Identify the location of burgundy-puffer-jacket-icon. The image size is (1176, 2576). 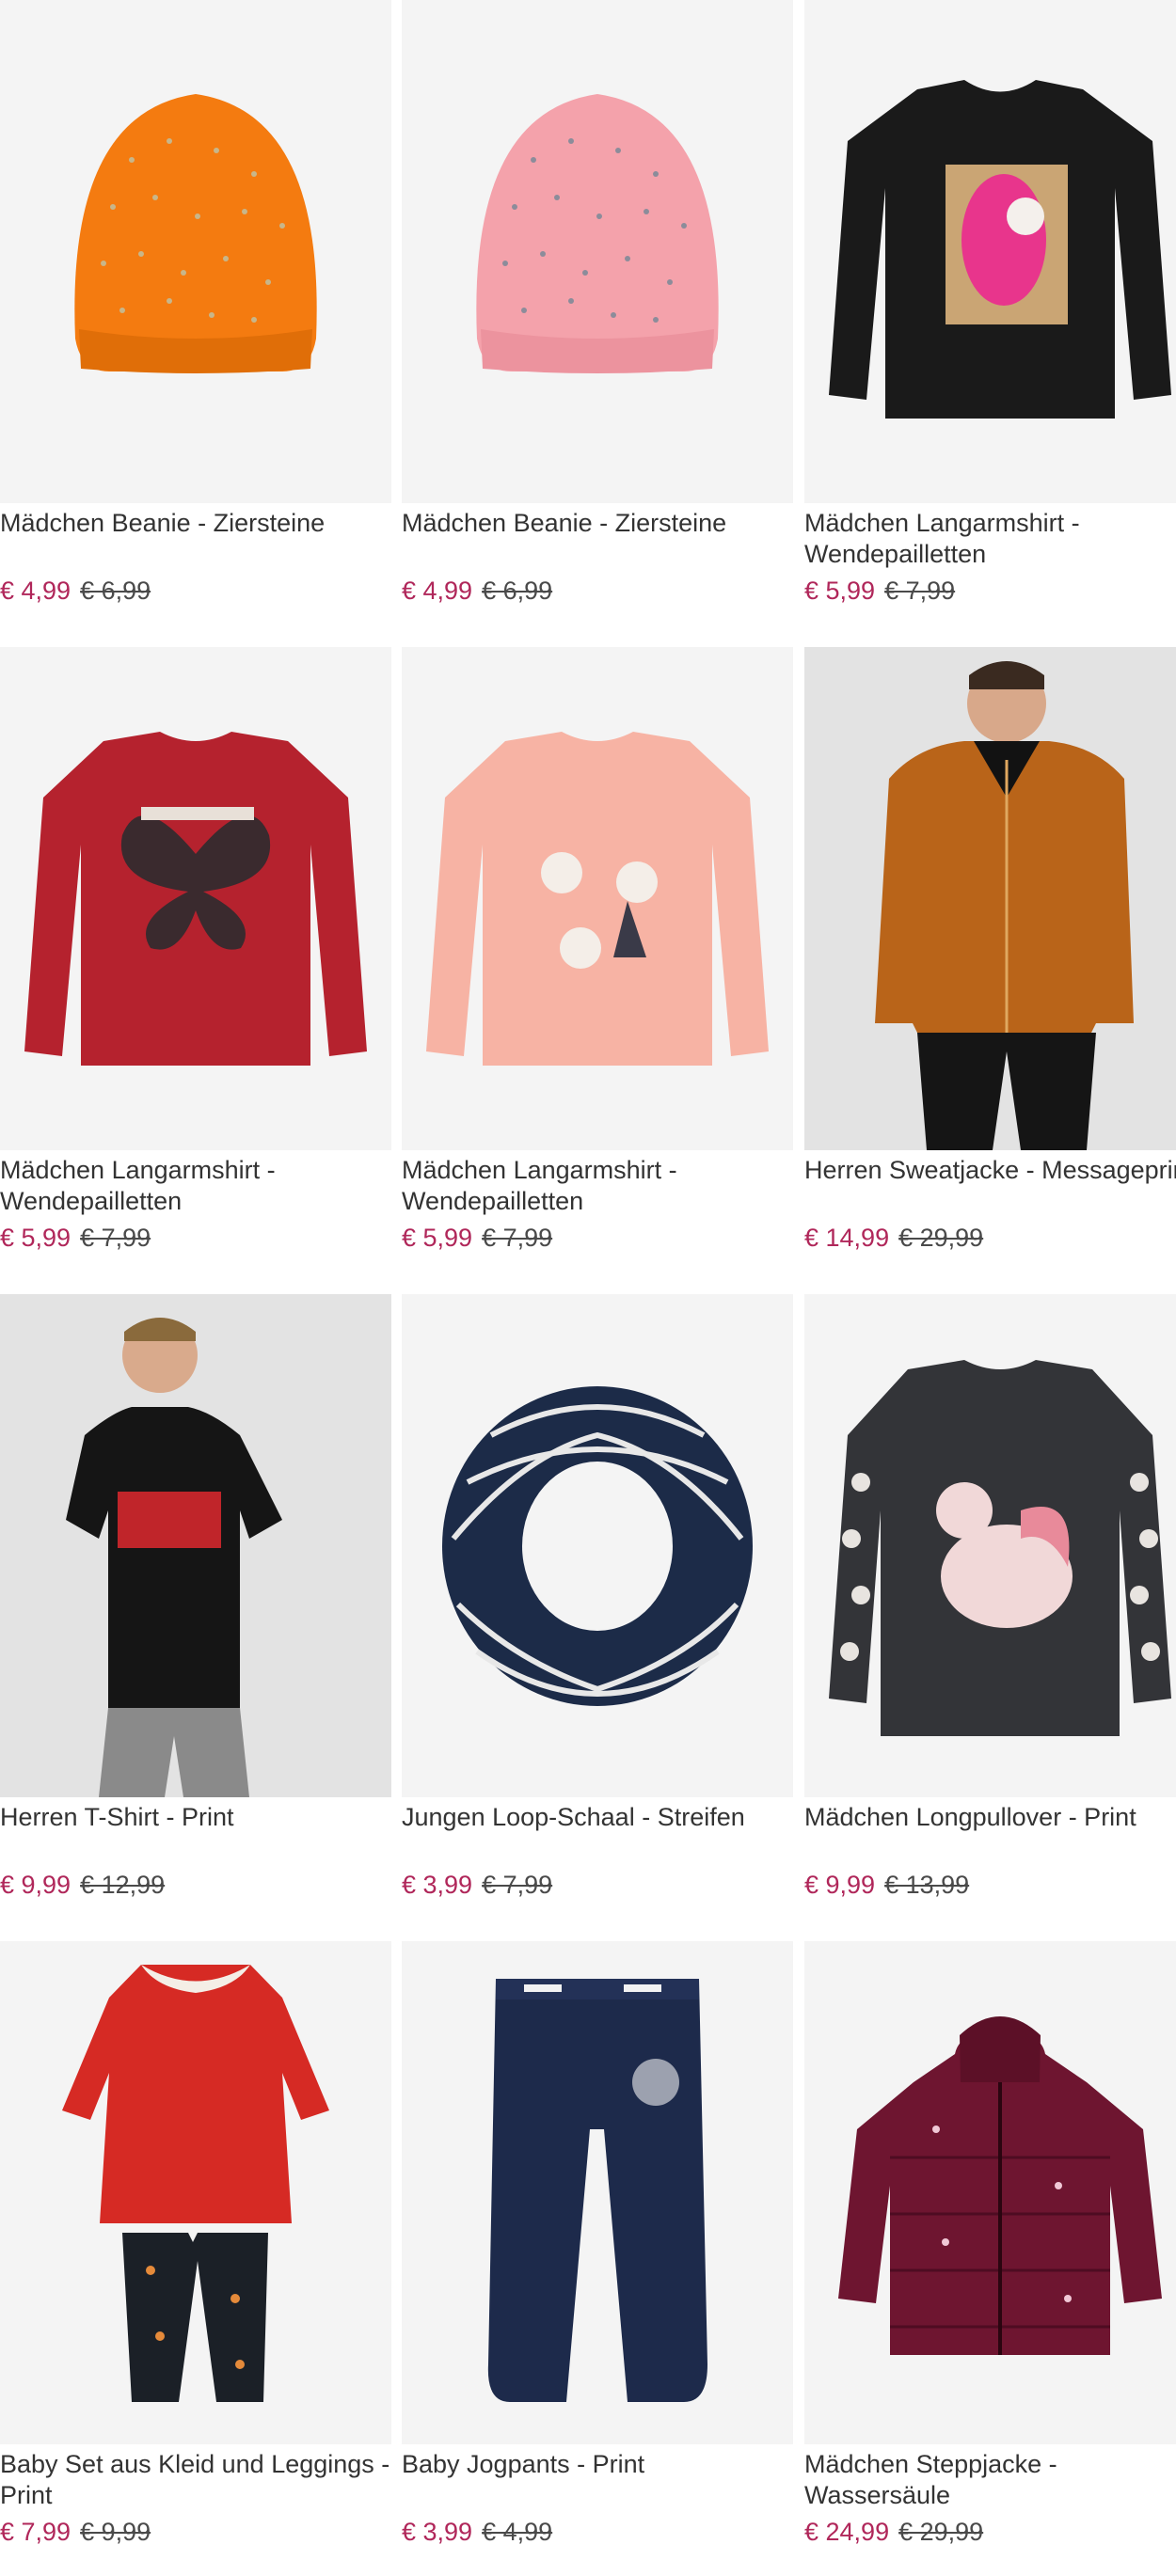
(1000, 2185).